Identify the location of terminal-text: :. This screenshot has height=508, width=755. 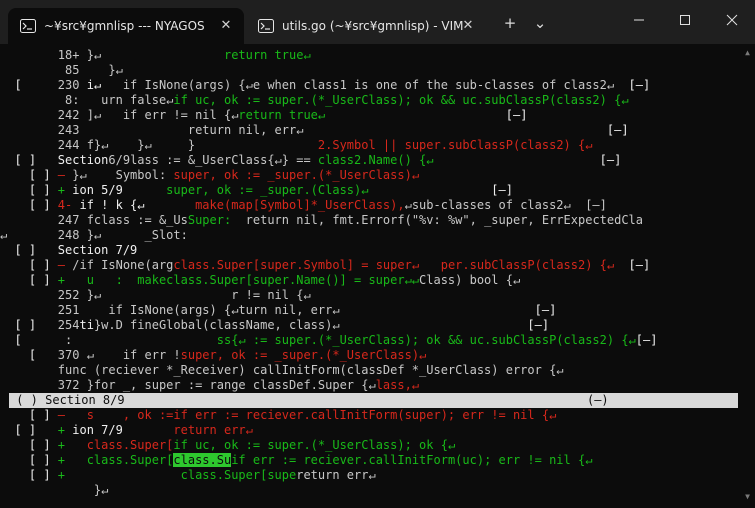
(68, 340).